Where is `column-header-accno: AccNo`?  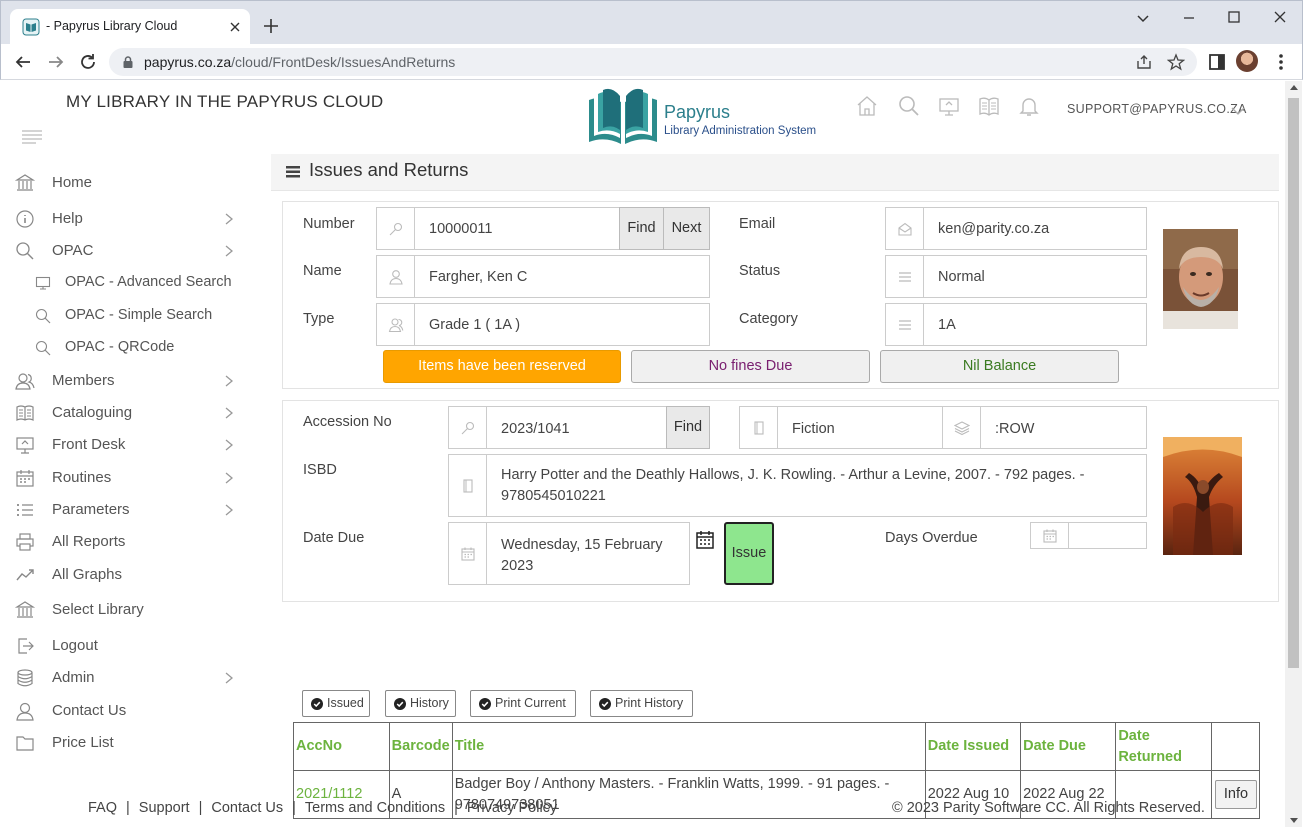
column-header-accno: AccNo is located at coordinates (341, 746).